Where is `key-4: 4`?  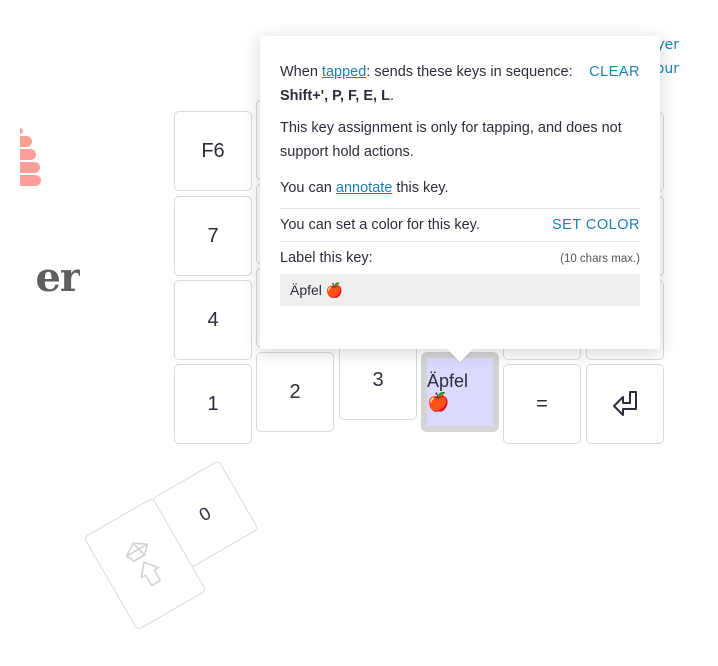 key-4: 4 is located at coordinates (213, 320).